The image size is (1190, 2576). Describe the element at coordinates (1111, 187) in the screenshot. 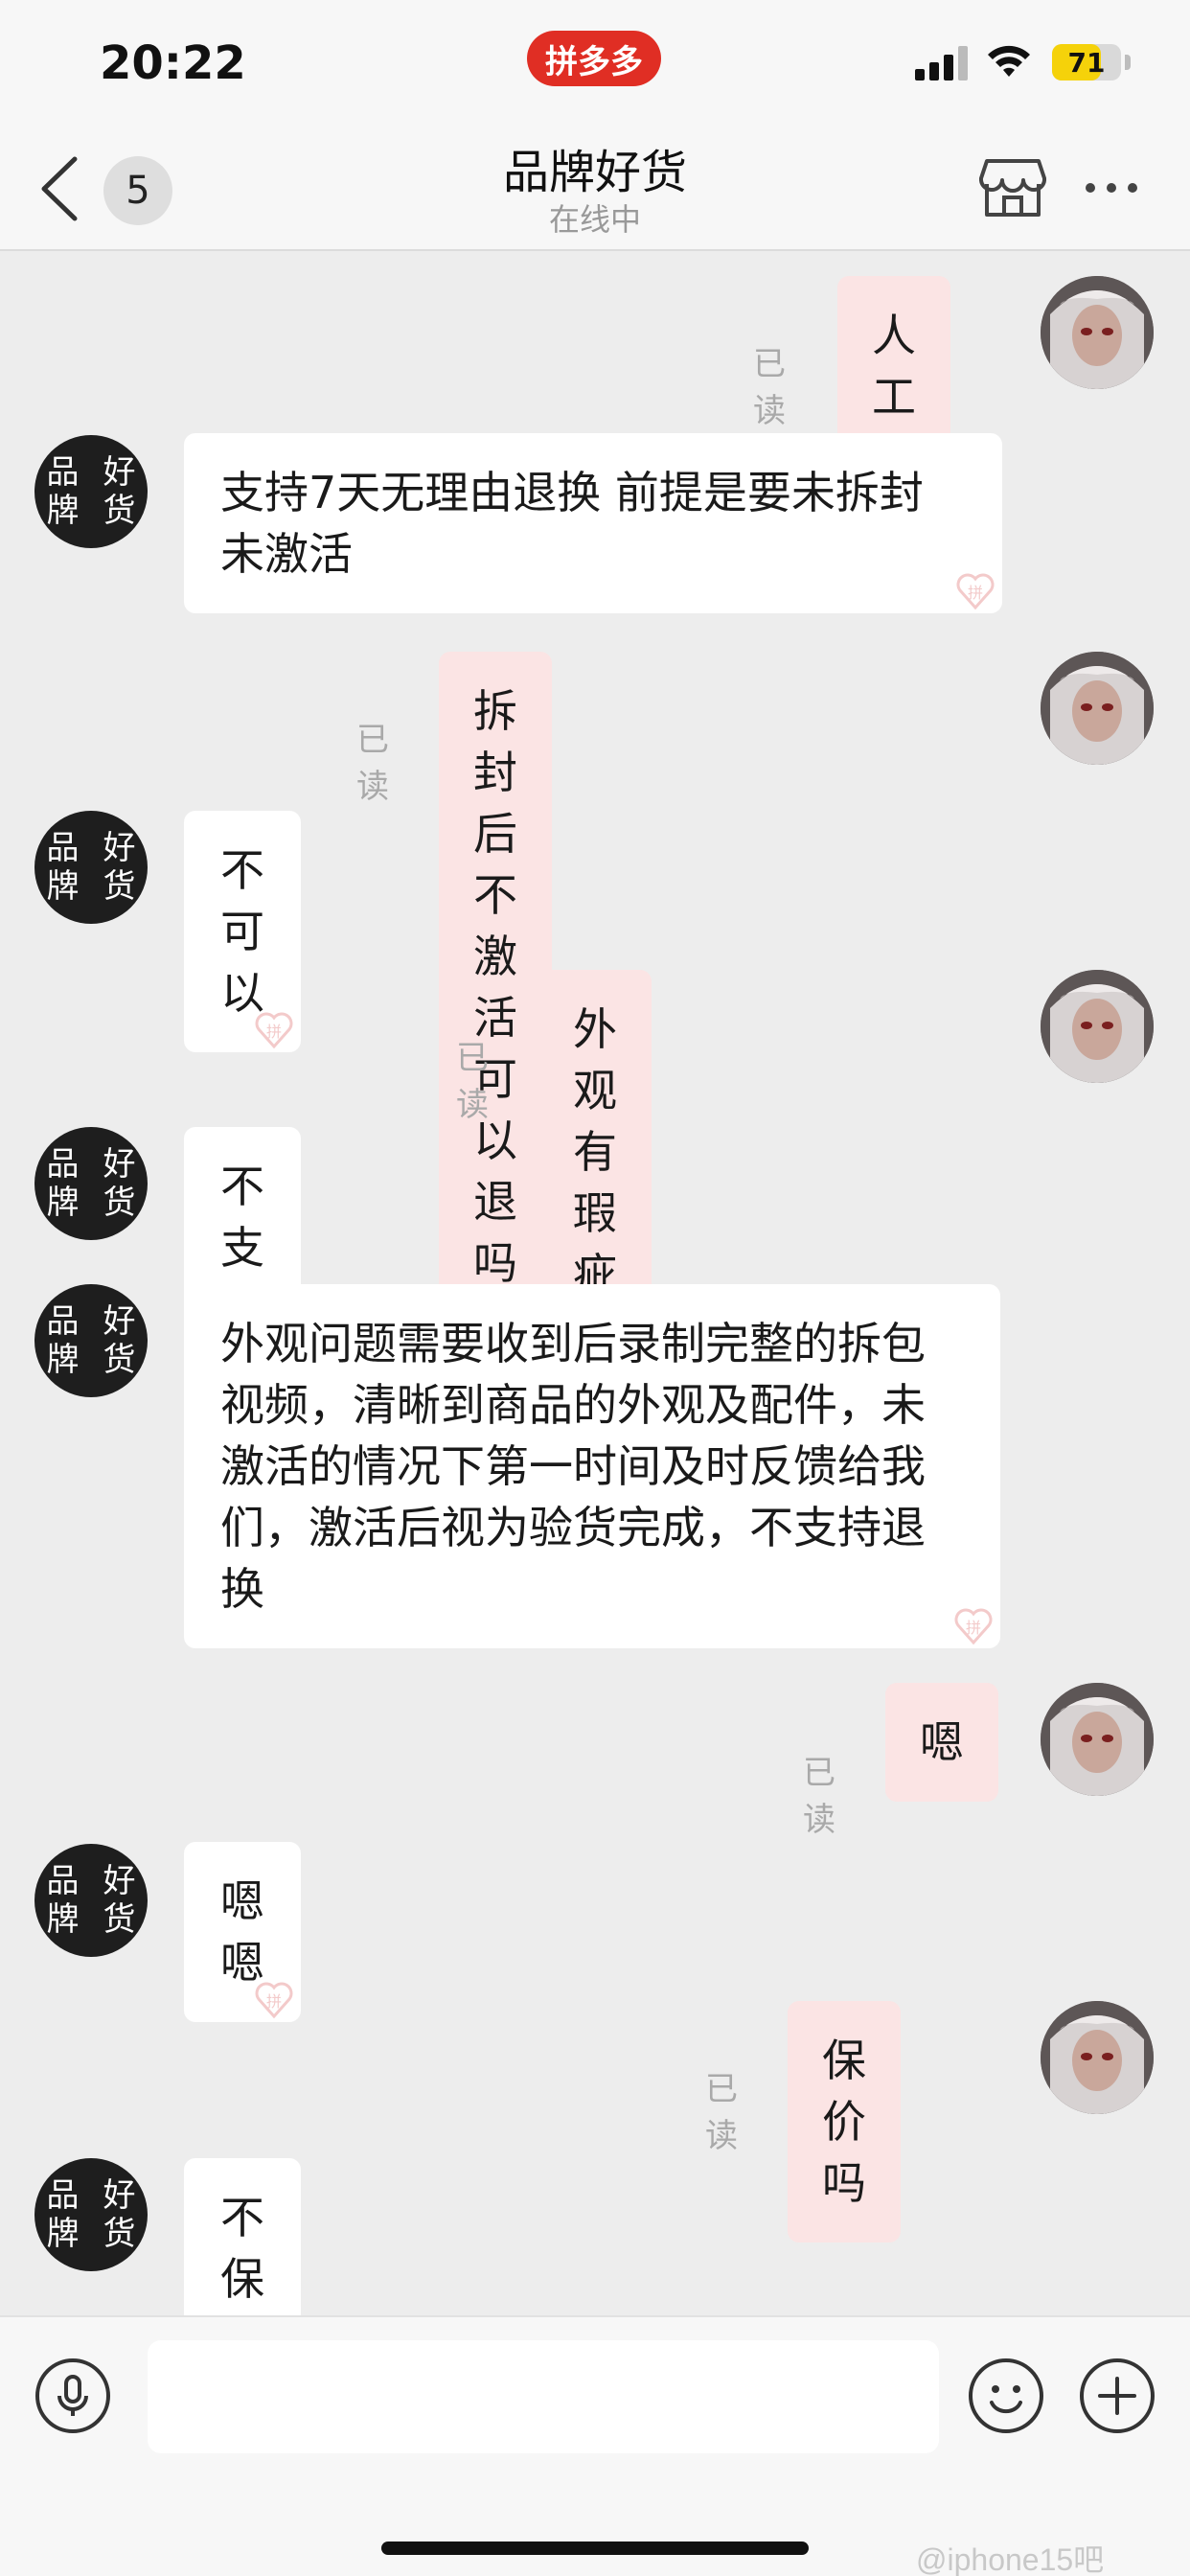

I see `more-icon` at that location.